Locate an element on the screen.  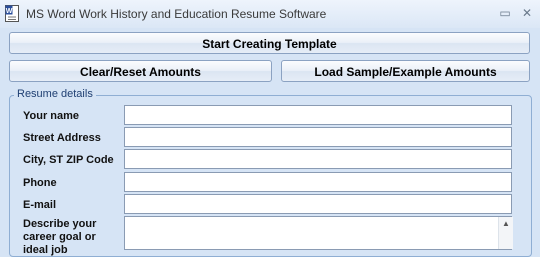
clear-reset-amounts-button: Clear/Reset Amounts is located at coordinates (140, 71).